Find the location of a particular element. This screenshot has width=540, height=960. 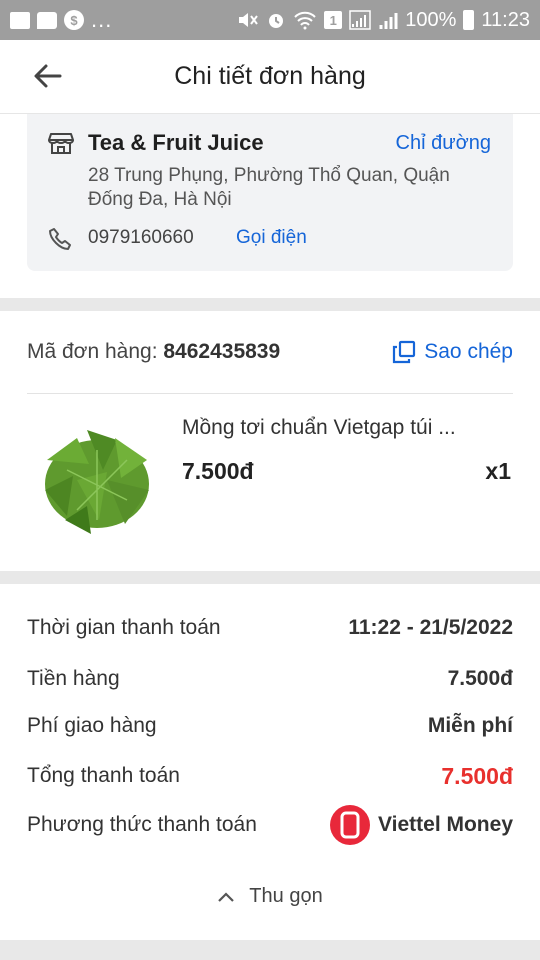

order-id-value: 8462435839 is located at coordinates (222, 351).